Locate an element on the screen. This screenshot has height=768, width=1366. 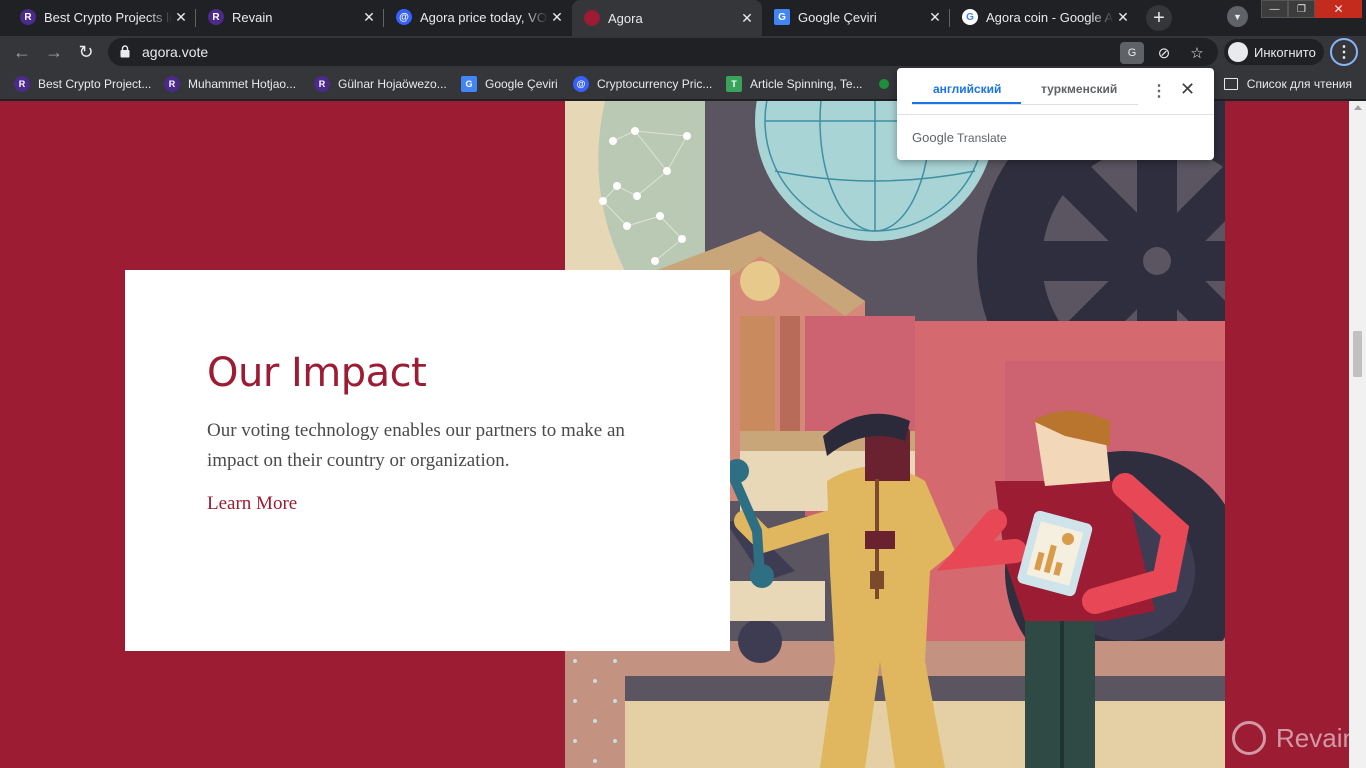
eye-off-icon: ⊘ is located at coordinates (1164, 53).